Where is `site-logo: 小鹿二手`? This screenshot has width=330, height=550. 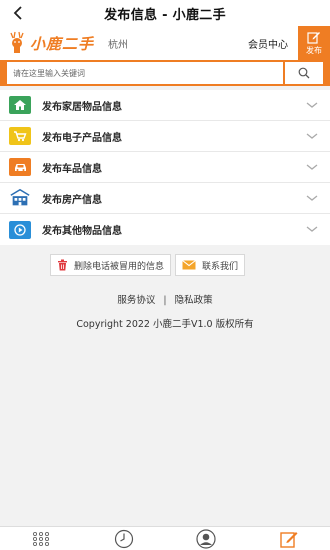 site-logo: 小鹿二手 is located at coordinates (50, 43).